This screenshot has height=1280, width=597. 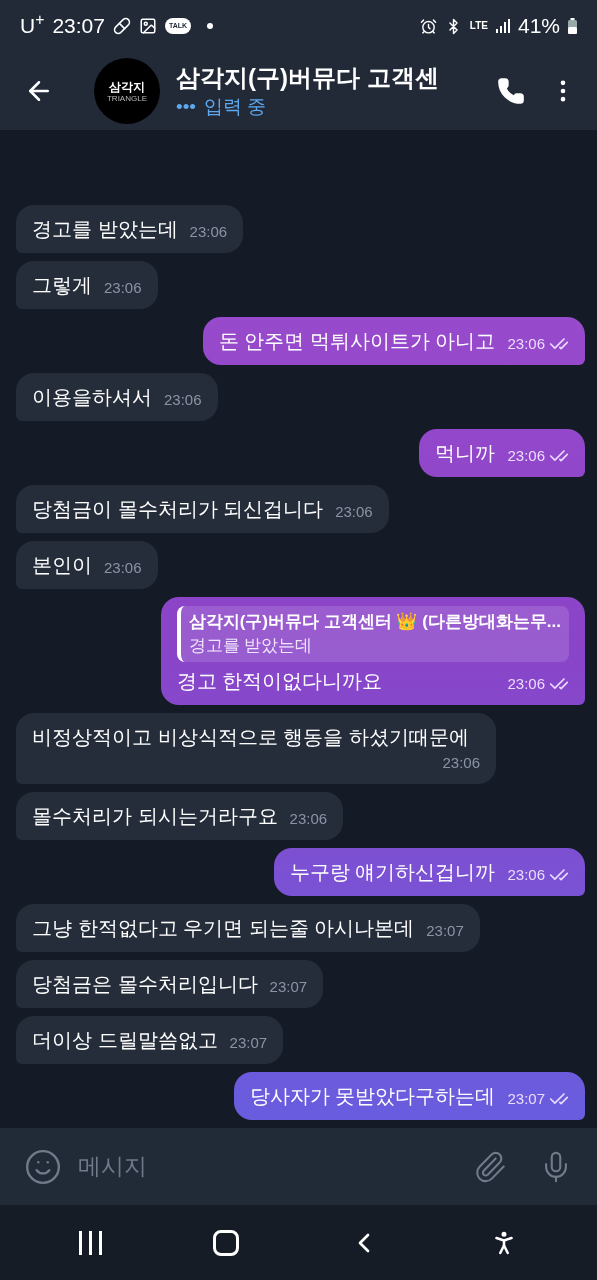 What do you see at coordinates (428, 26) in the screenshot?
I see `alarm-icon` at bounding box center [428, 26].